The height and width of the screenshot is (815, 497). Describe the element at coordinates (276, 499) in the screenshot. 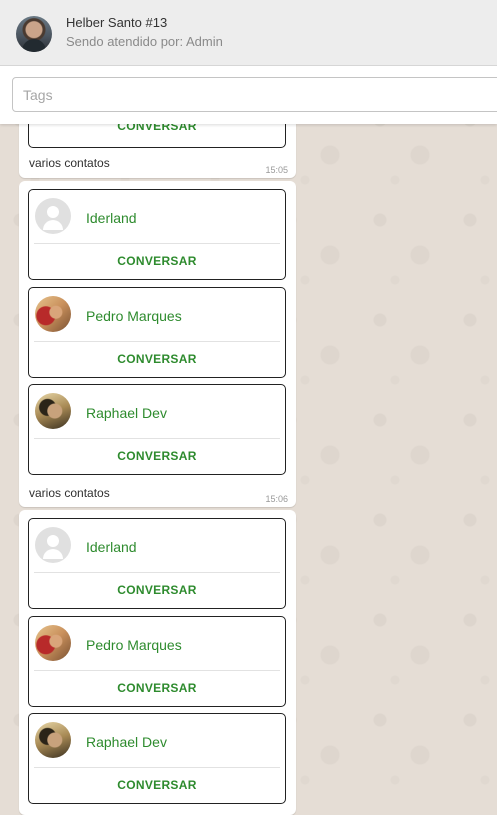

I see `message-time: 15:06` at that location.